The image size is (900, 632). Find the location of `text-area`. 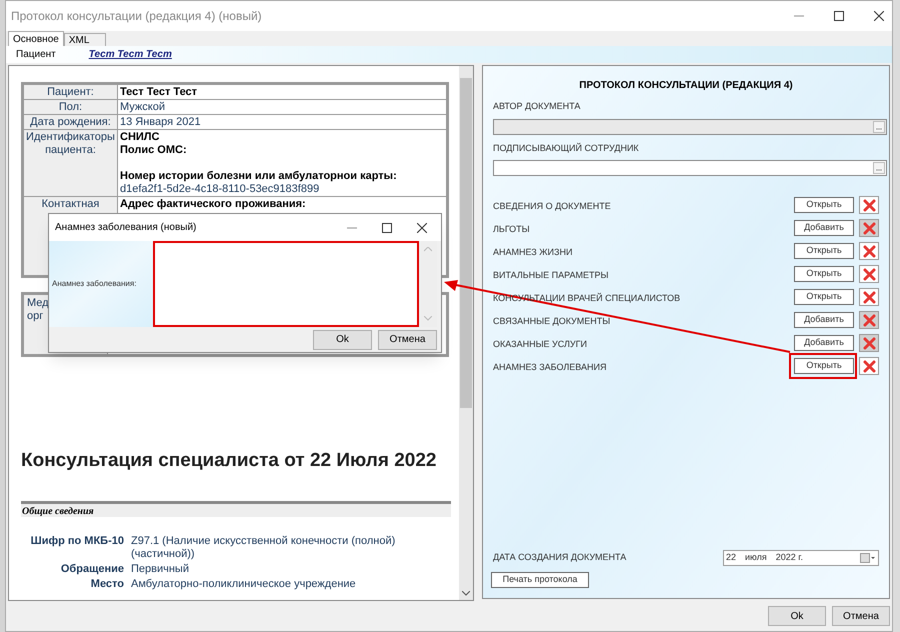

text-area is located at coordinates (286, 284).